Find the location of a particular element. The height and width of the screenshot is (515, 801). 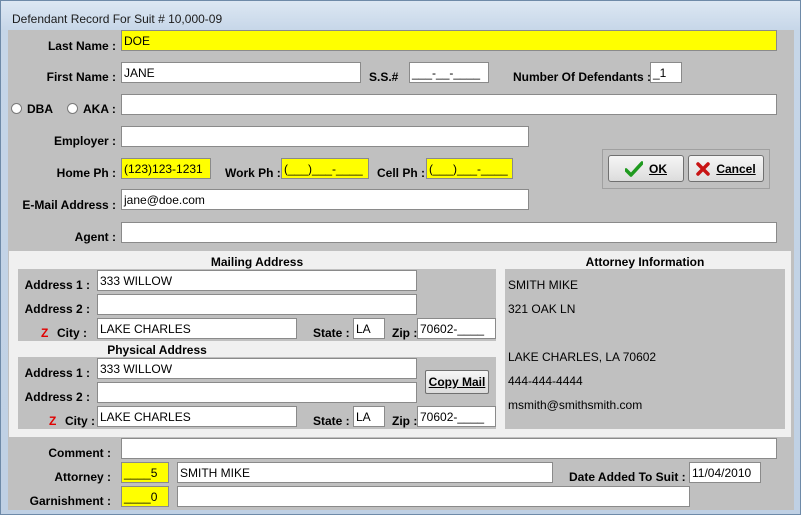

mailing-city-input: LAKE CHARLES is located at coordinates (197, 328).